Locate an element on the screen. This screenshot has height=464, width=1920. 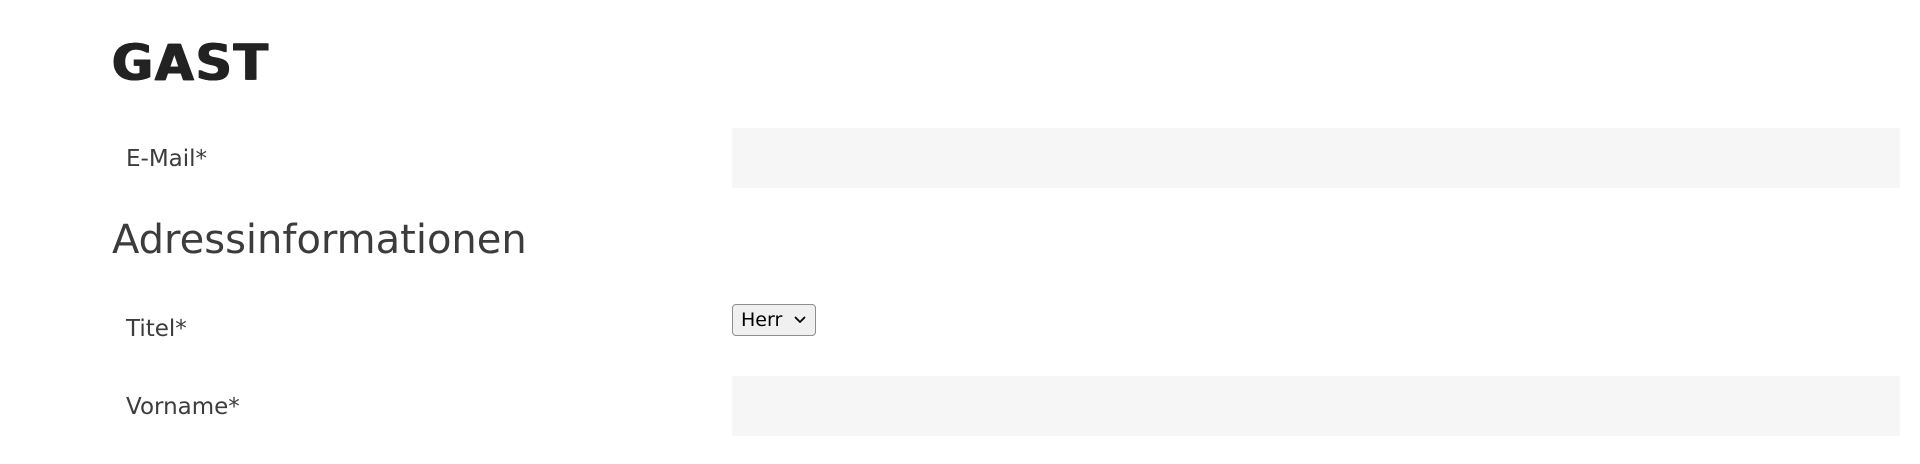
title-label: Titel* is located at coordinates (156, 329).